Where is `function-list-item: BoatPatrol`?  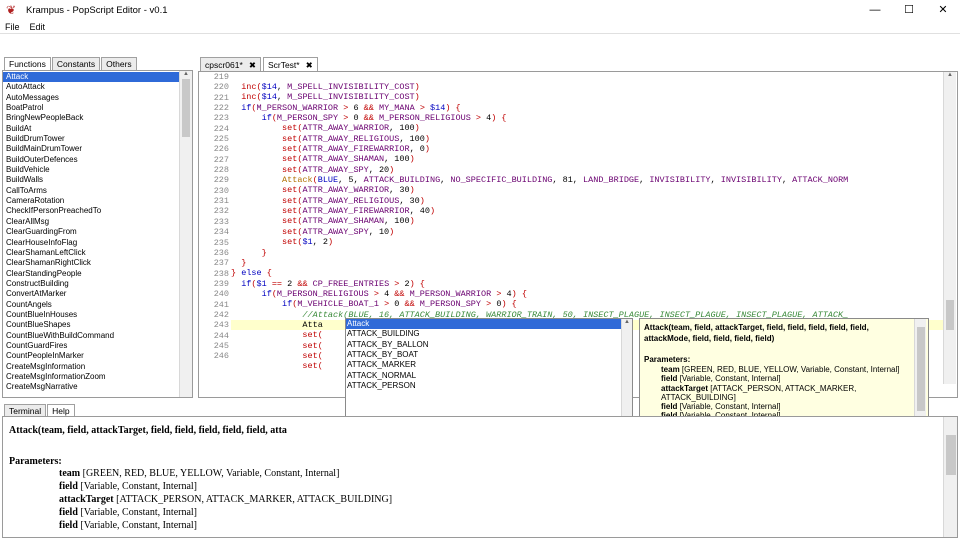
function-list-item: BoatPatrol is located at coordinates (92, 108).